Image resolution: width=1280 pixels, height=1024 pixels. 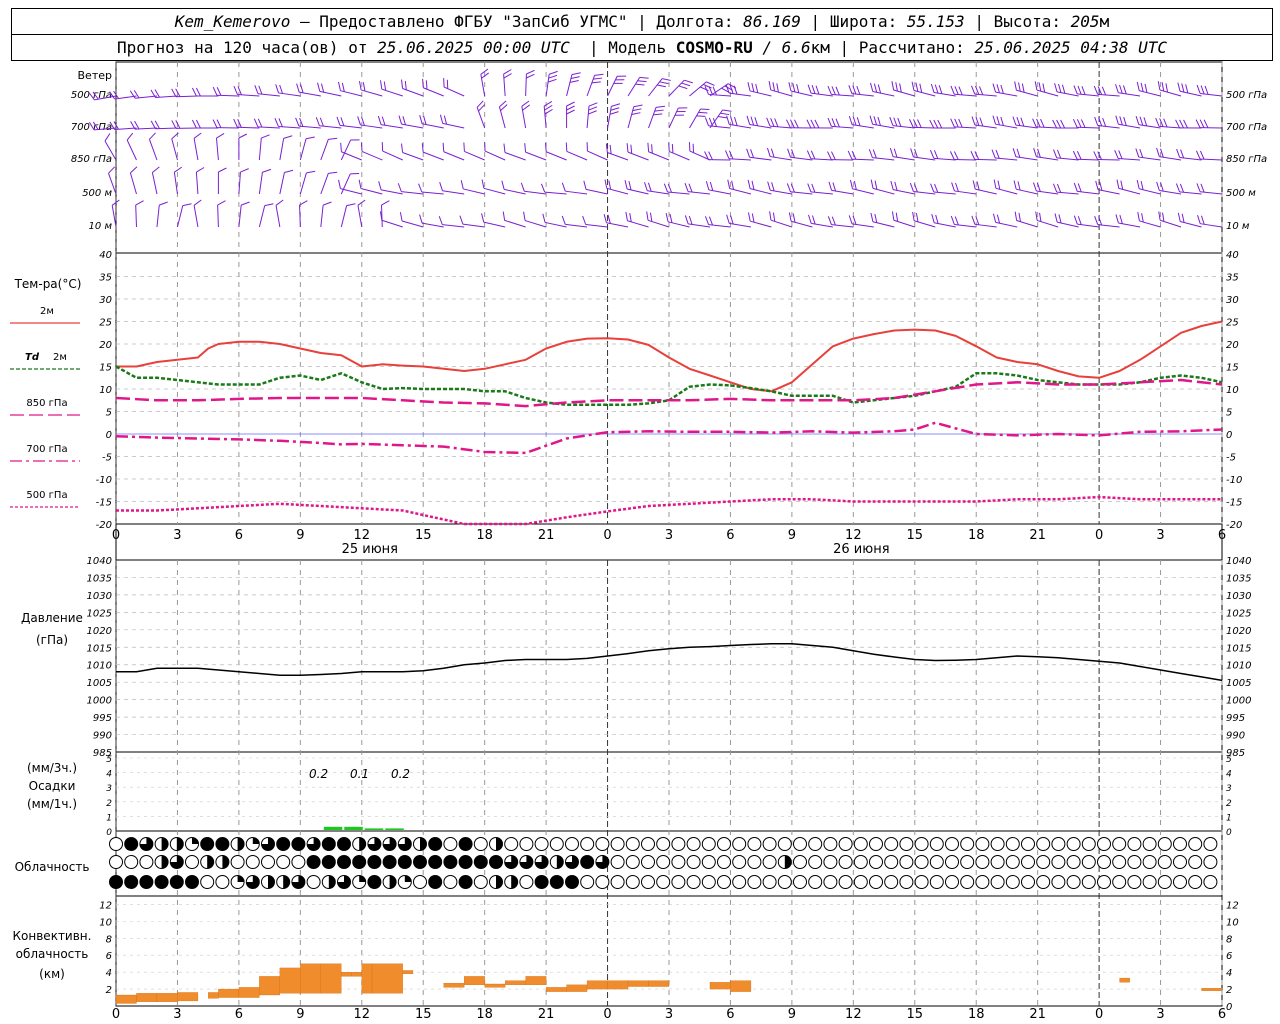 I want to click on pressure-y-tick: 1005, so click(x=99, y=683).